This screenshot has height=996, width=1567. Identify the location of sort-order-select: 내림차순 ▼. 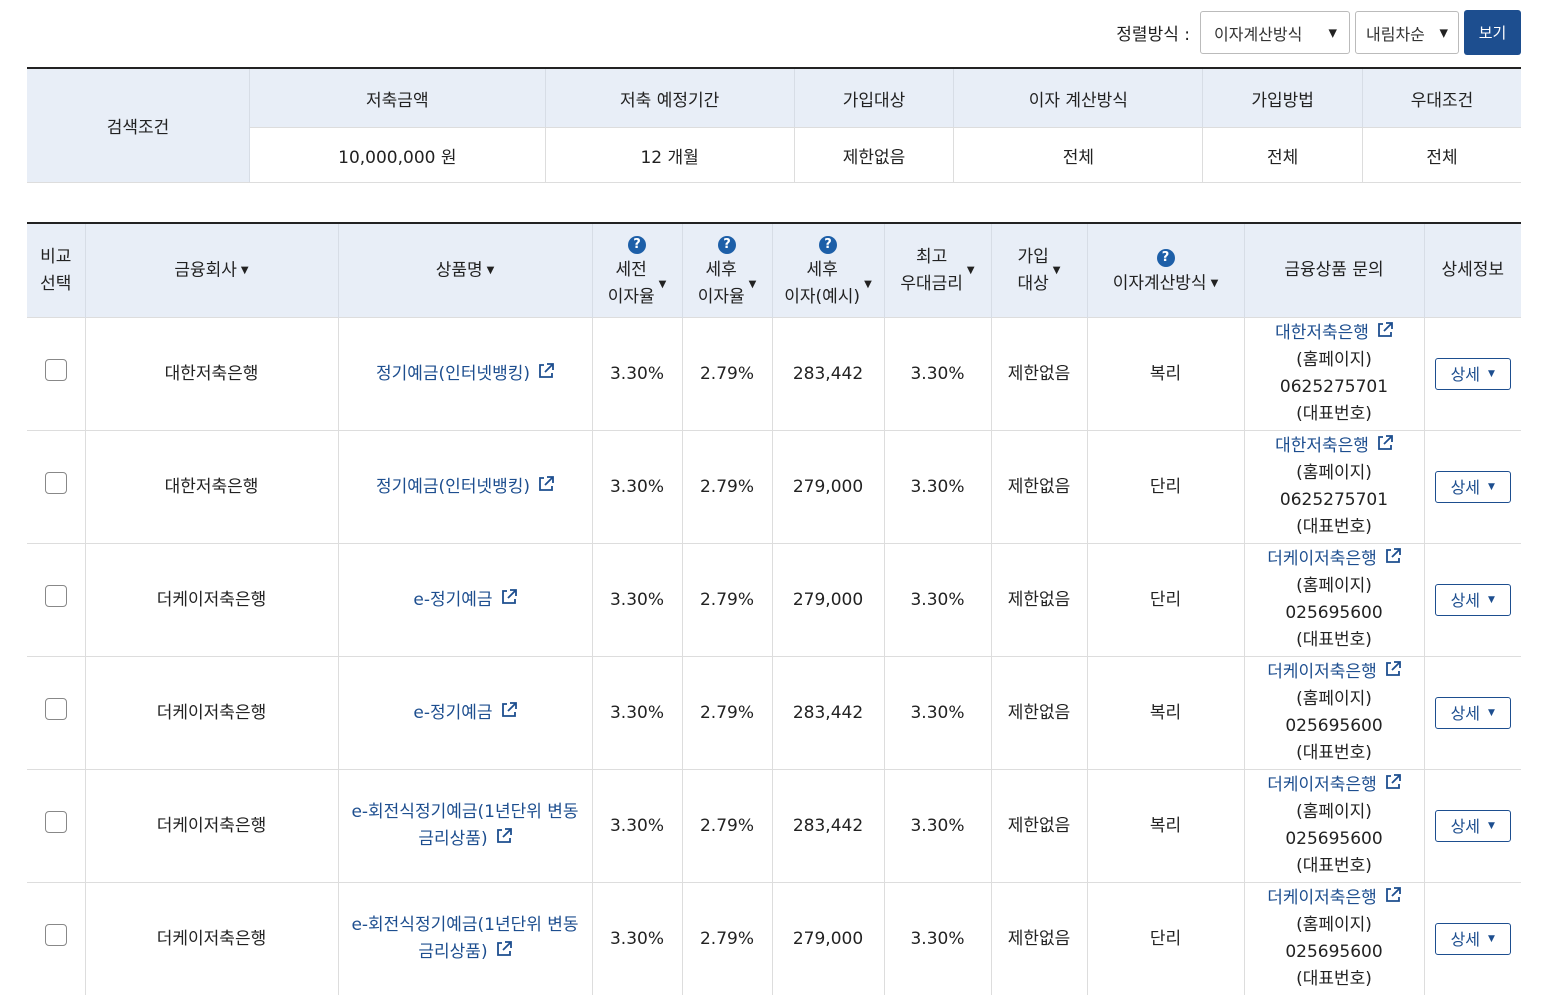
(1407, 32).